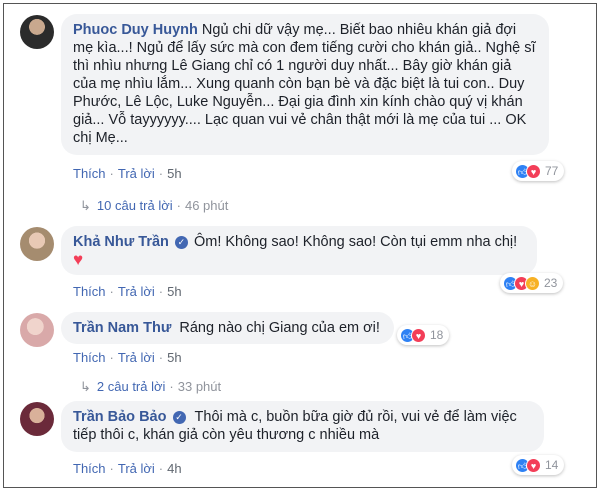 This screenshot has height=491, width=600. What do you see at coordinates (206, 205) in the screenshot?
I see `replies-time: 46 phút` at bounding box center [206, 205].